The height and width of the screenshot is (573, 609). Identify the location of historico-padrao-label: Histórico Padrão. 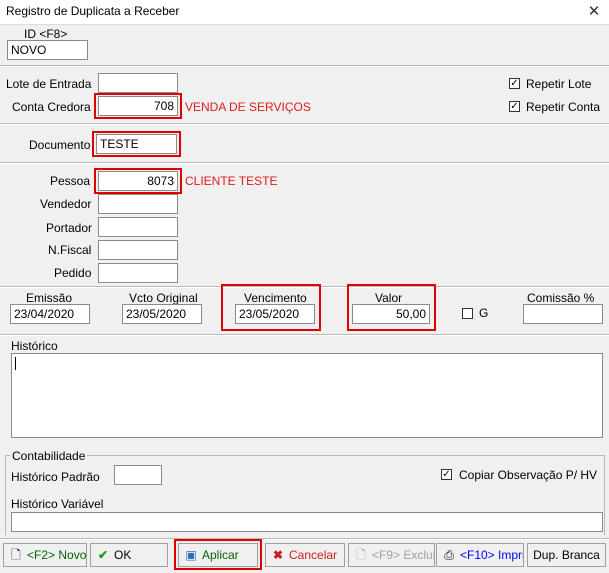
(55, 477).